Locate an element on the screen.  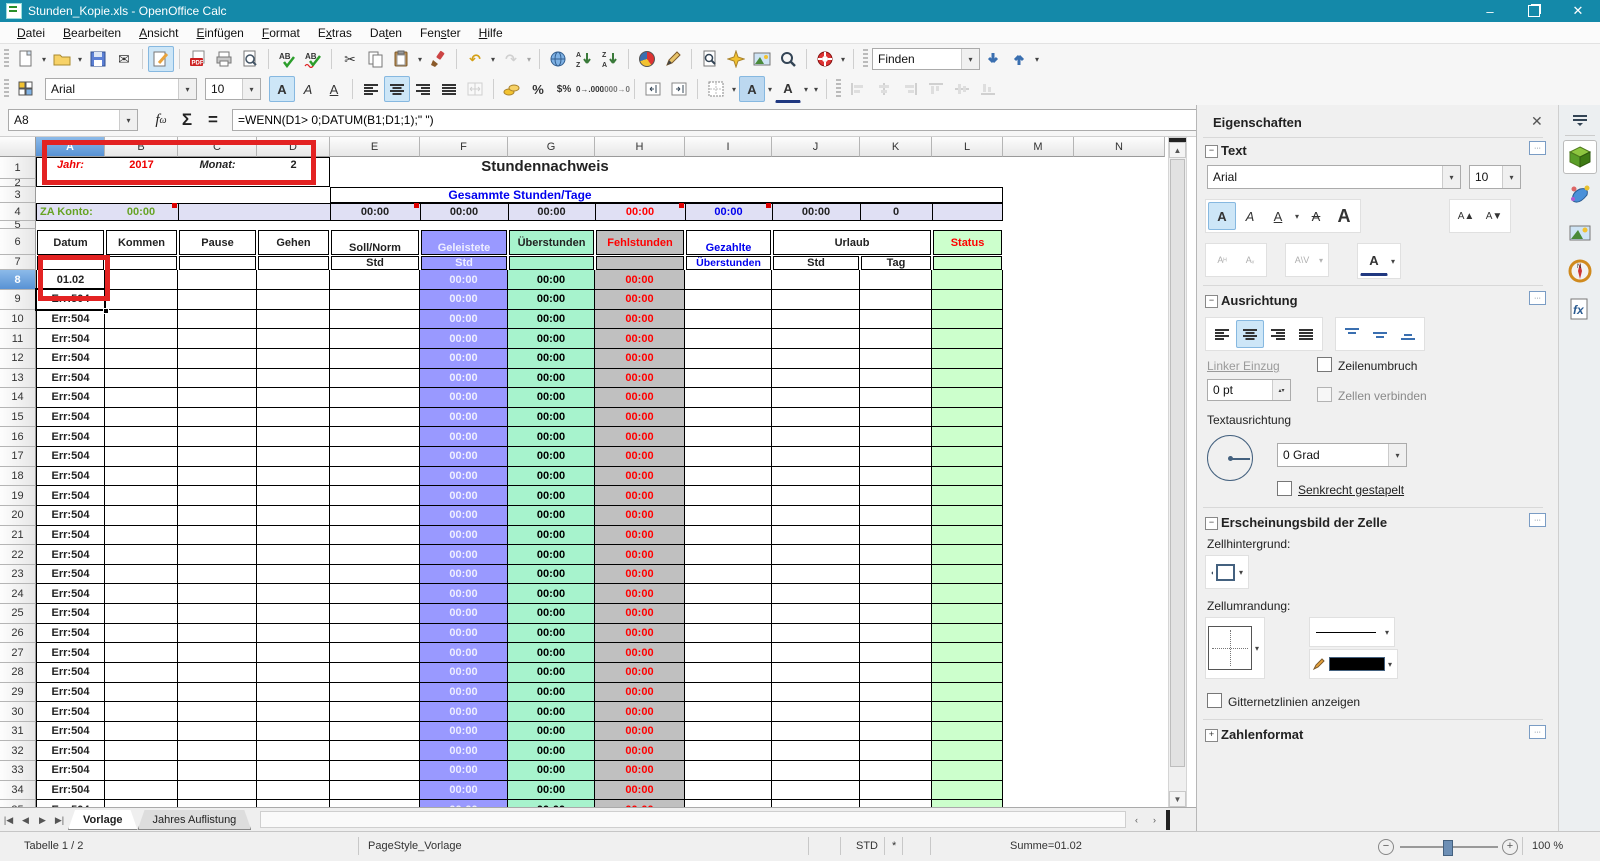
cell-F30: 00:00 is located at coordinates (464, 712).